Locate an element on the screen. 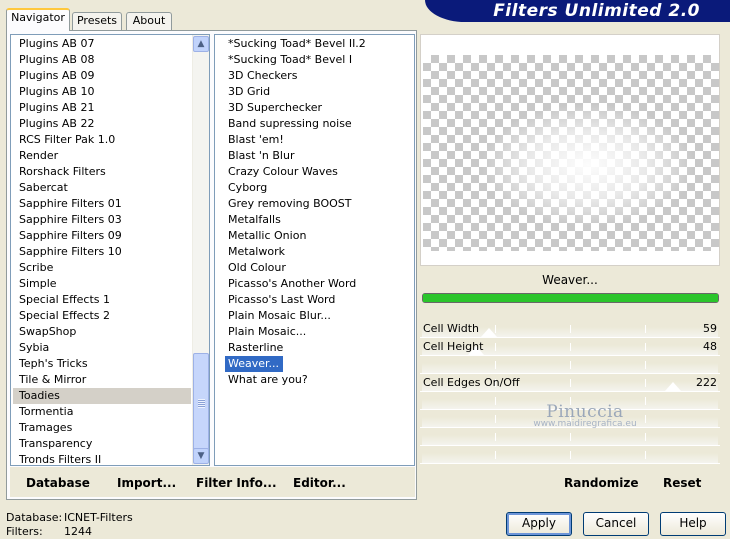 This screenshot has height=539, width=730. category-item: Simple is located at coordinates (102, 284).